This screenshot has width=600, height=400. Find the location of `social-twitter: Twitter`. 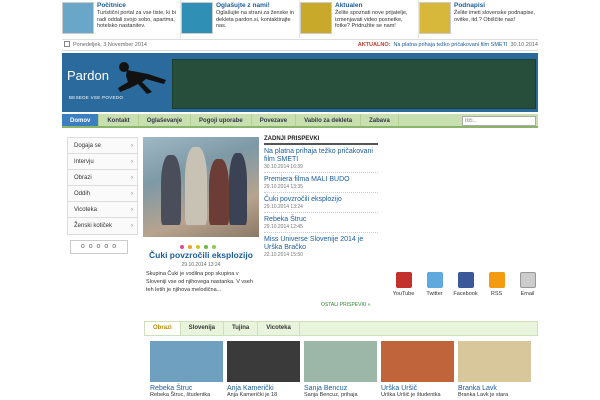

social-twitter: Twitter is located at coordinates (434, 284).